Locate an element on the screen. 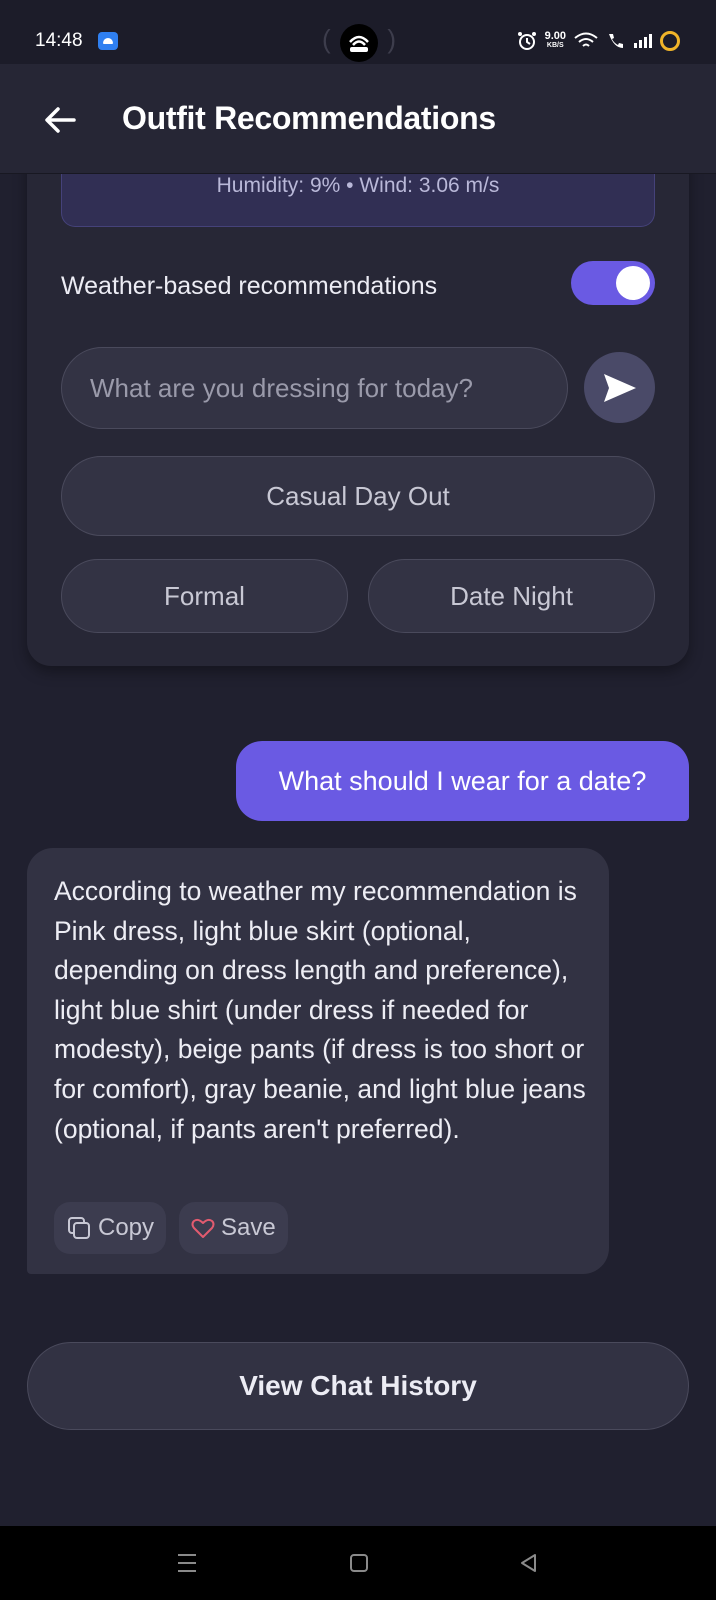 The height and width of the screenshot is (1600, 716). send-button is located at coordinates (619, 387).